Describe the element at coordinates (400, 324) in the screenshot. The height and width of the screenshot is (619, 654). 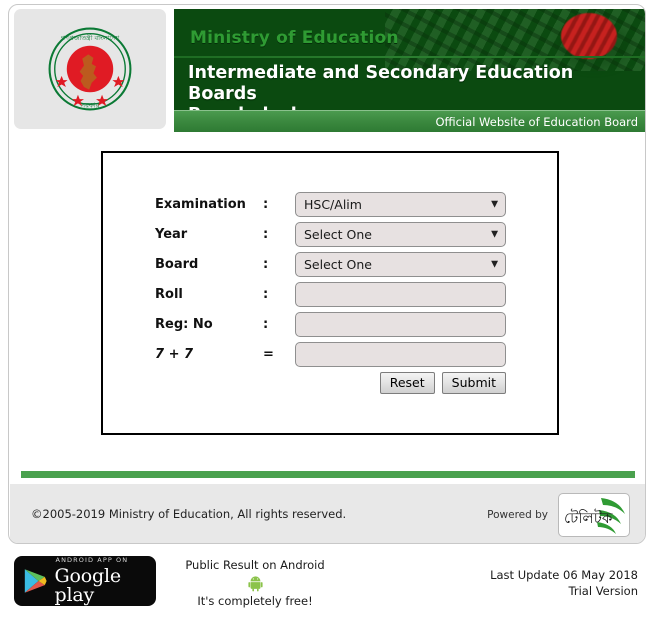
I see `registration-input` at that location.